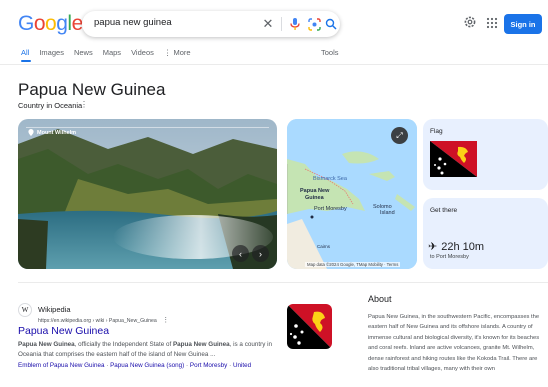  Describe the element at coordinates (492, 22) in the screenshot. I see `apps-grid-icon` at that location.